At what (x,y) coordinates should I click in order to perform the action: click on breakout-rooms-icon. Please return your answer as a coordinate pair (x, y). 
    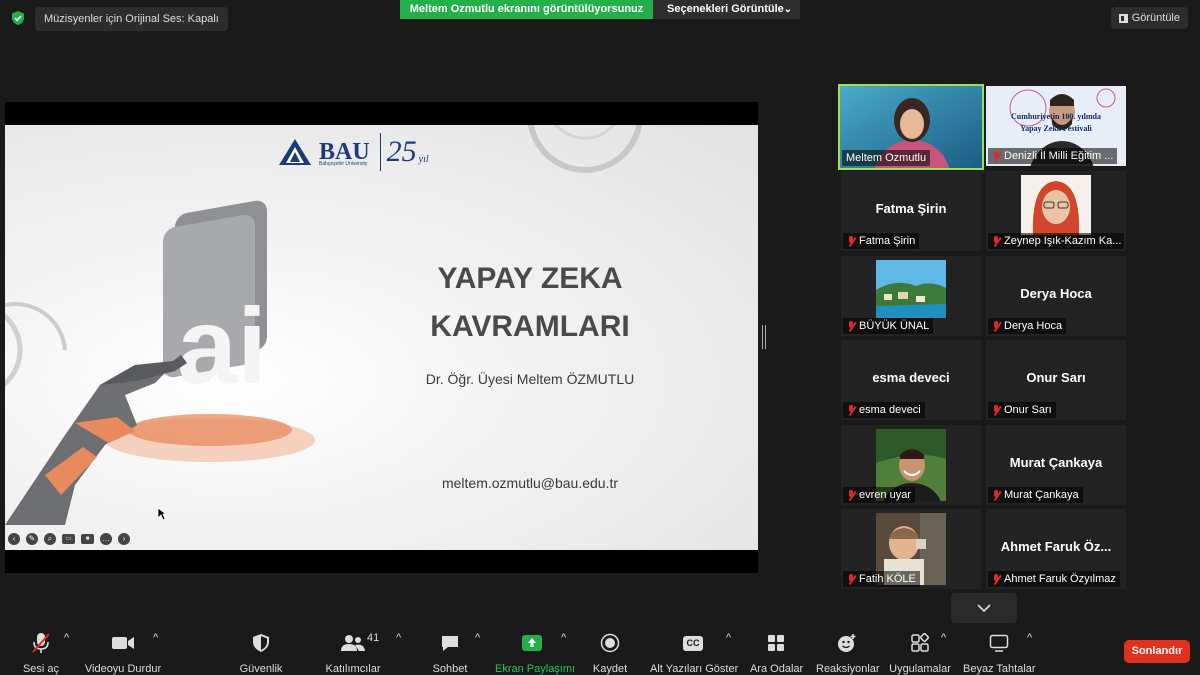
    Looking at the image, I should click on (776, 643).